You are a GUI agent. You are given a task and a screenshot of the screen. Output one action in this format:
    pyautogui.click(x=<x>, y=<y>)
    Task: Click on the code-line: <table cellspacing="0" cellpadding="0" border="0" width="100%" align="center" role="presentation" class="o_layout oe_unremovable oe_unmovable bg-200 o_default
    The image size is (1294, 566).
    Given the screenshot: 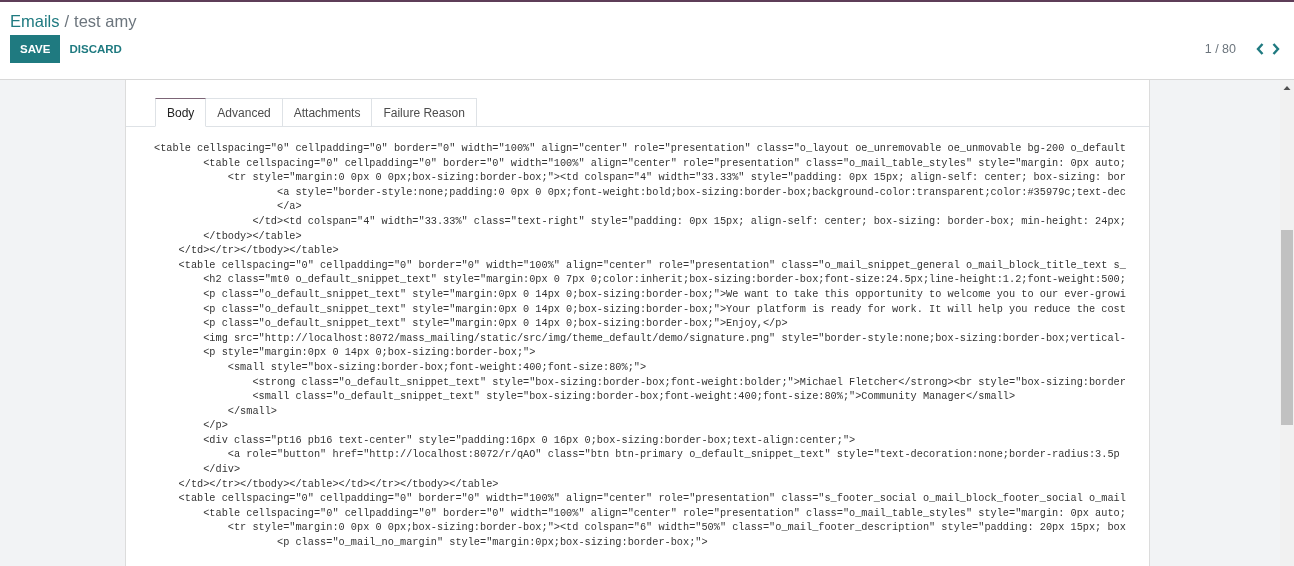 What is the action you would take?
    pyautogui.click(x=640, y=148)
    